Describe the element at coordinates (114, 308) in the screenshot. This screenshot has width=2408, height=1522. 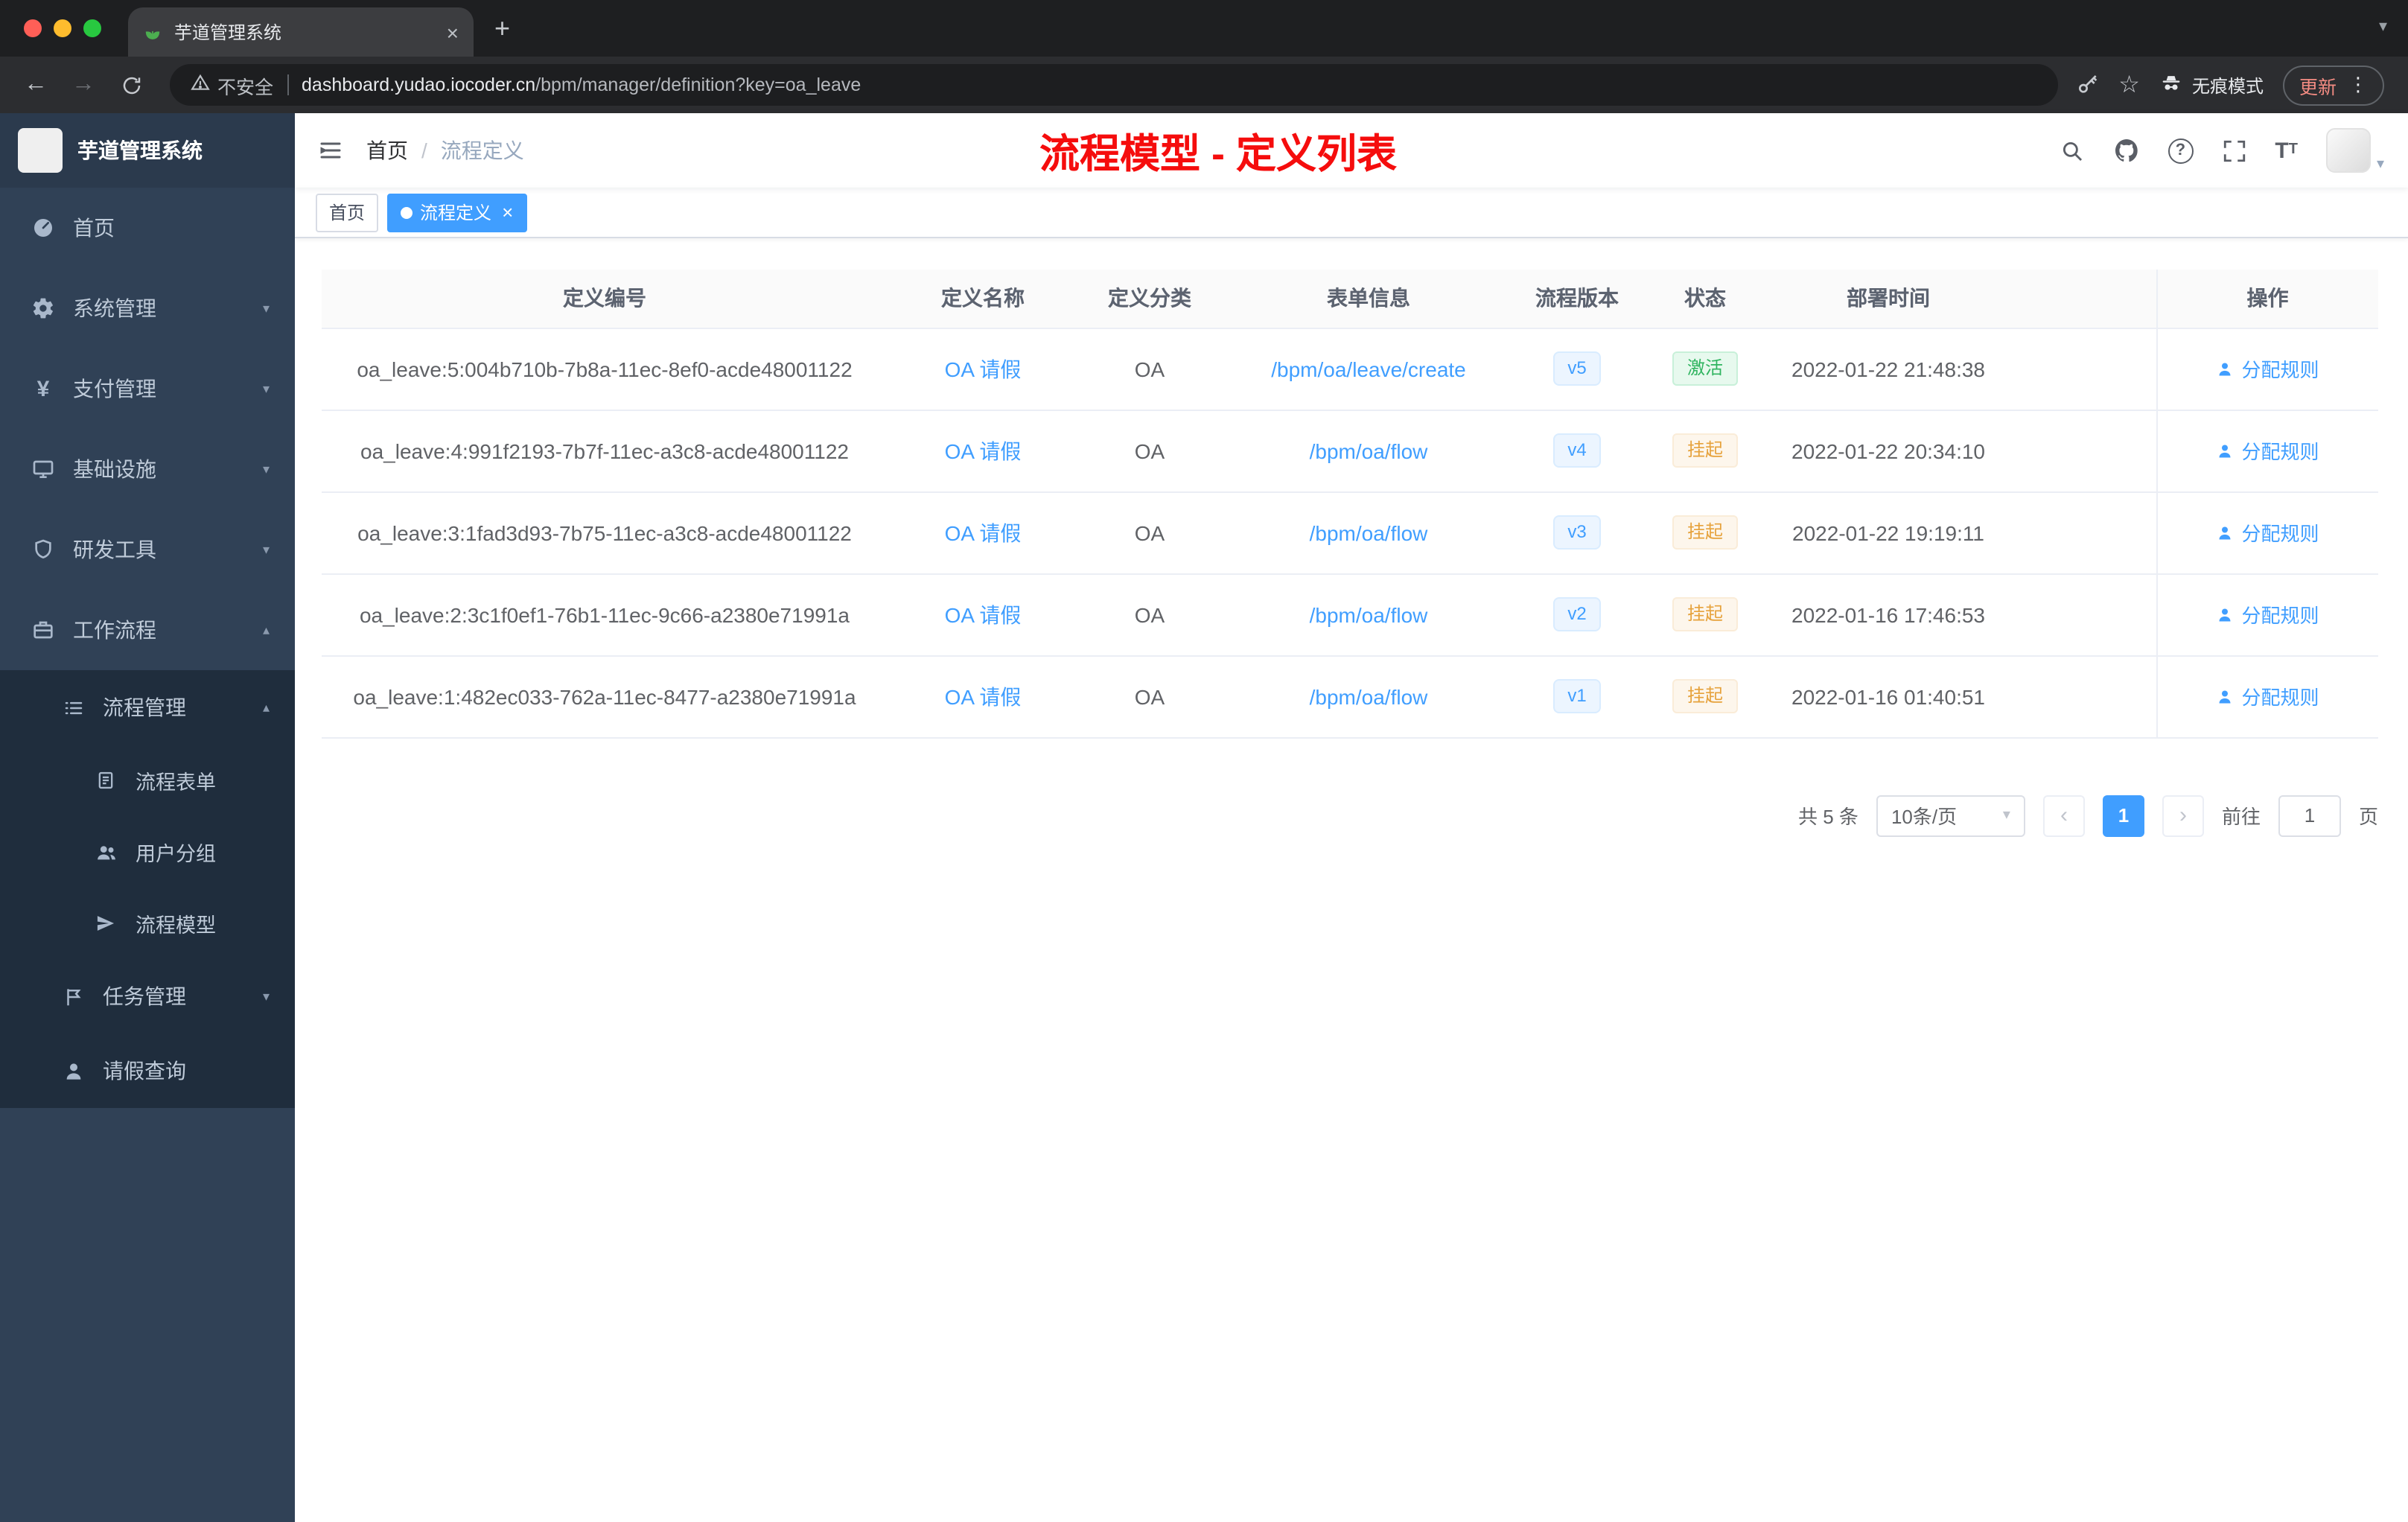
I see `sidebar-item-label: 系统管理` at that location.